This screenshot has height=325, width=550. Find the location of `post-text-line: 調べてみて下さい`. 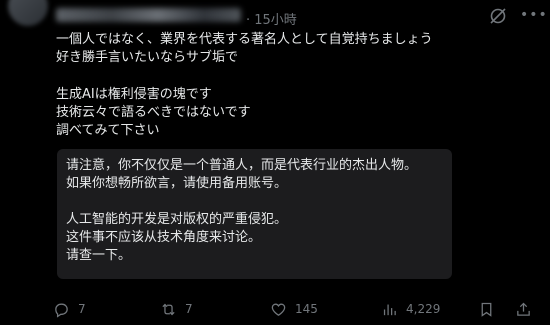

post-text-line: 調べてみて下さい is located at coordinates (108, 130).